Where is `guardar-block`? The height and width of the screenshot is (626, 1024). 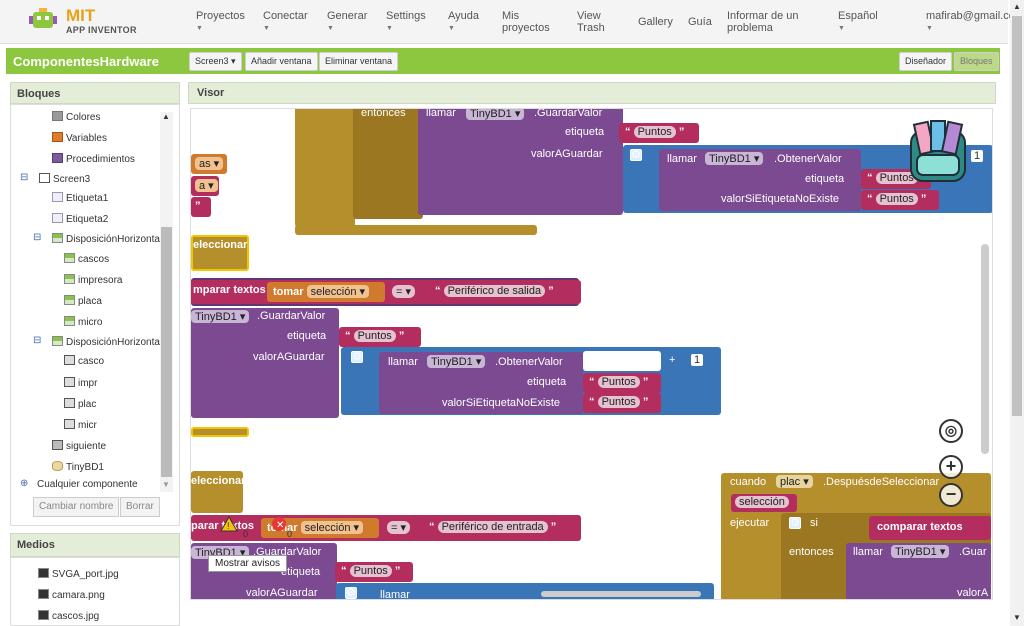
guardar-block is located at coordinates (520, 162).